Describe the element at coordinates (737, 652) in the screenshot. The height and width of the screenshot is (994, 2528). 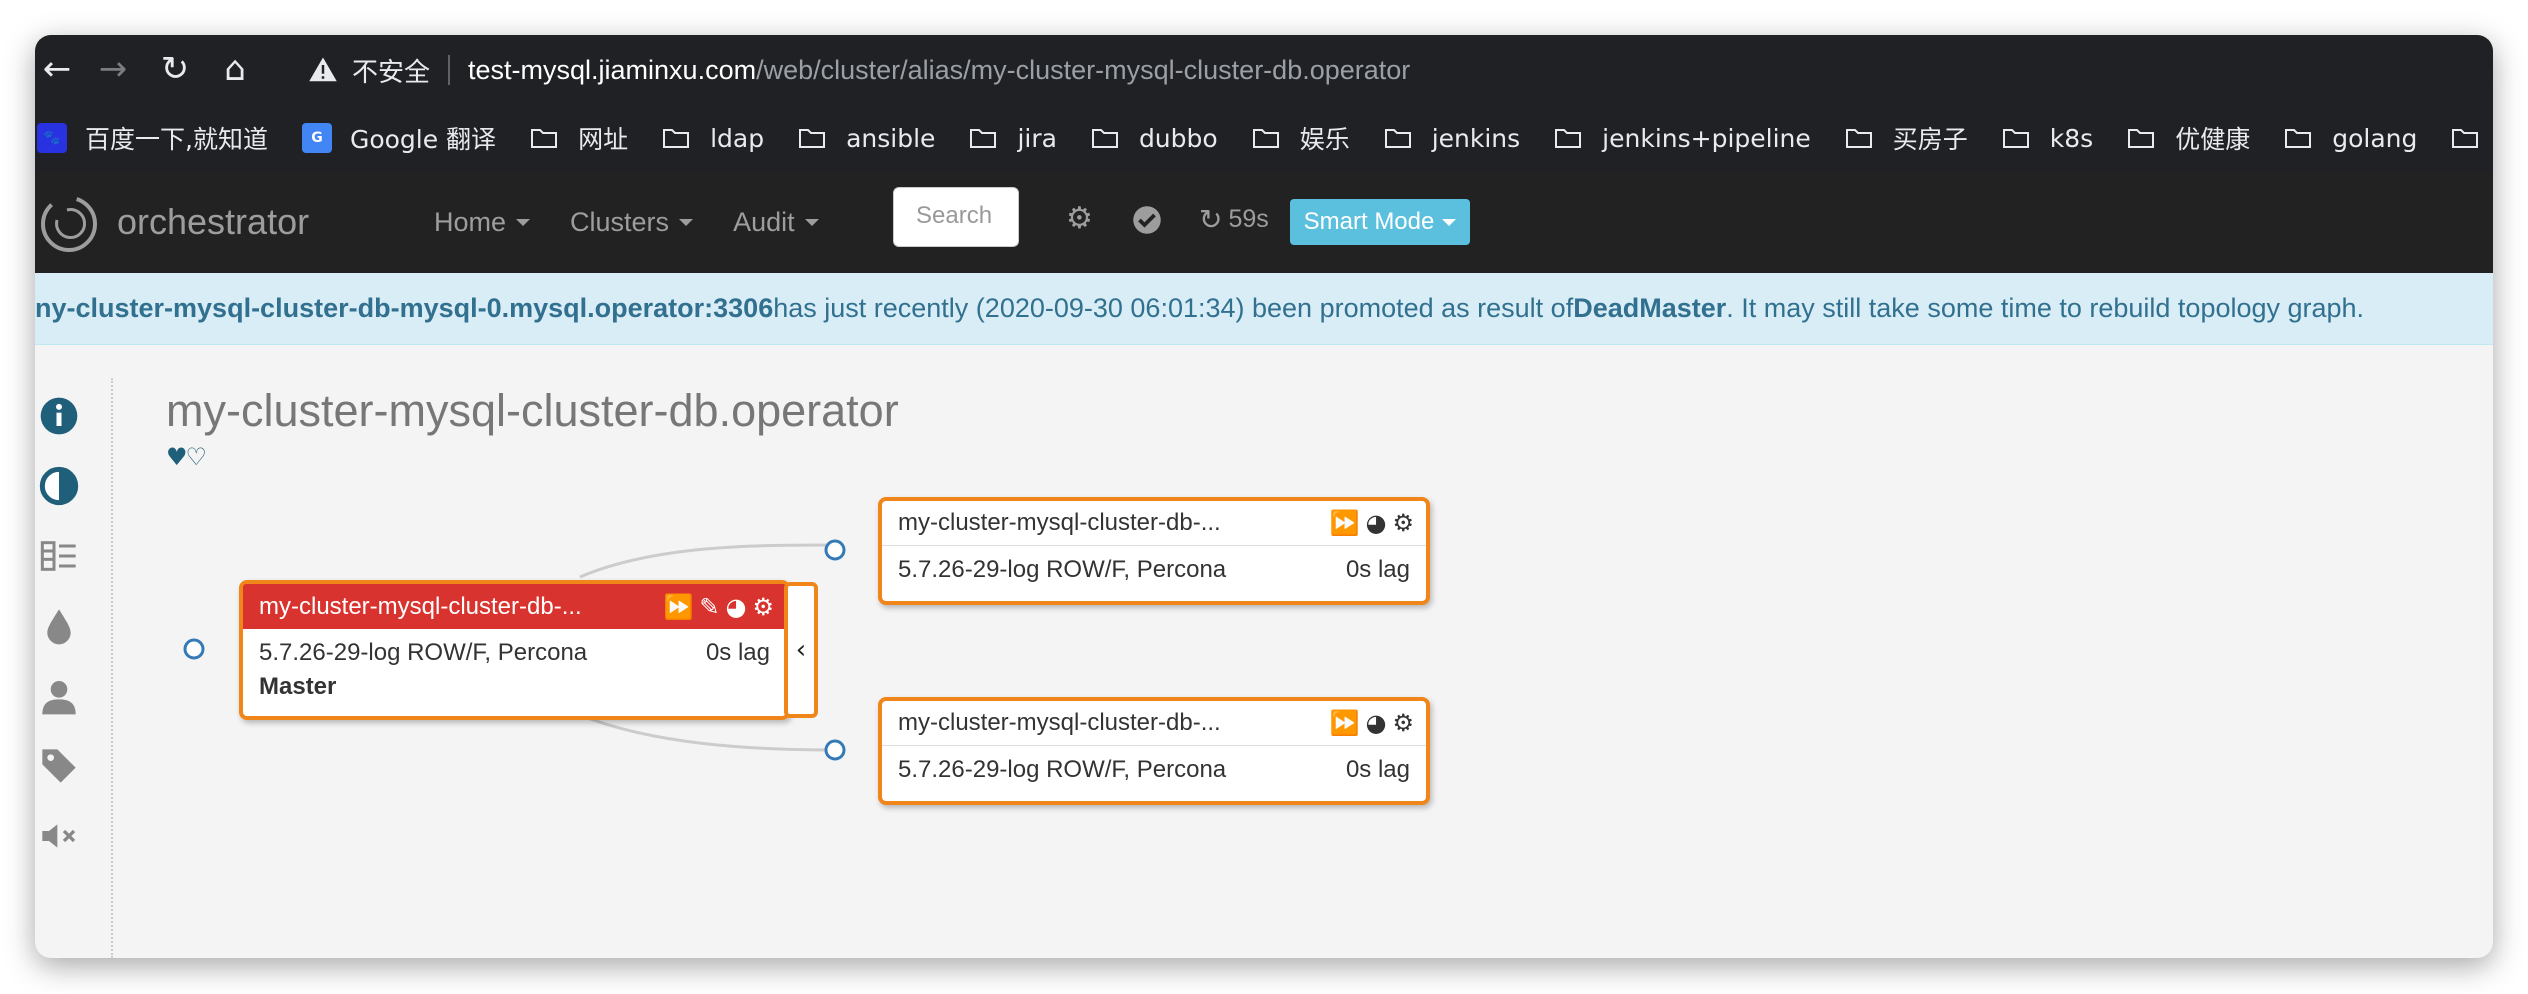
I see `master-node-lag: 0s lag` at that location.